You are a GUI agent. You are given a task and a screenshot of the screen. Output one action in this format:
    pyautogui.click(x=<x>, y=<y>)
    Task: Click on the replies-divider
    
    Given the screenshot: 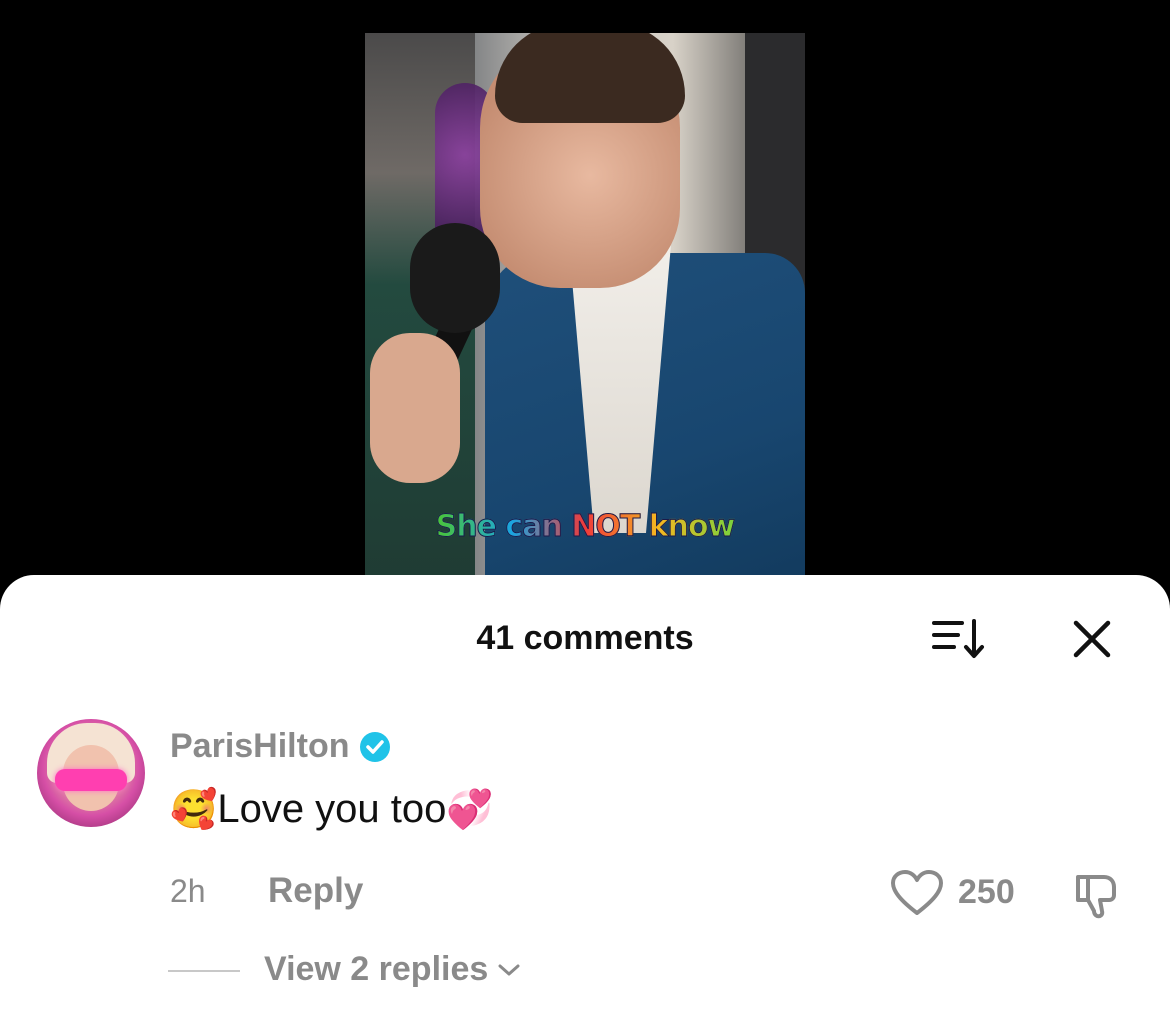 What is the action you would take?
    pyautogui.click(x=204, y=971)
    